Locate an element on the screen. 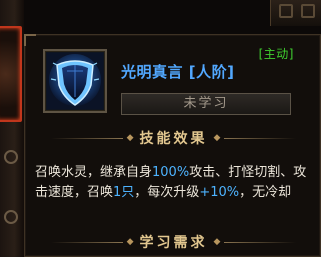  window-top-chrome is located at coordinates (295, 13).